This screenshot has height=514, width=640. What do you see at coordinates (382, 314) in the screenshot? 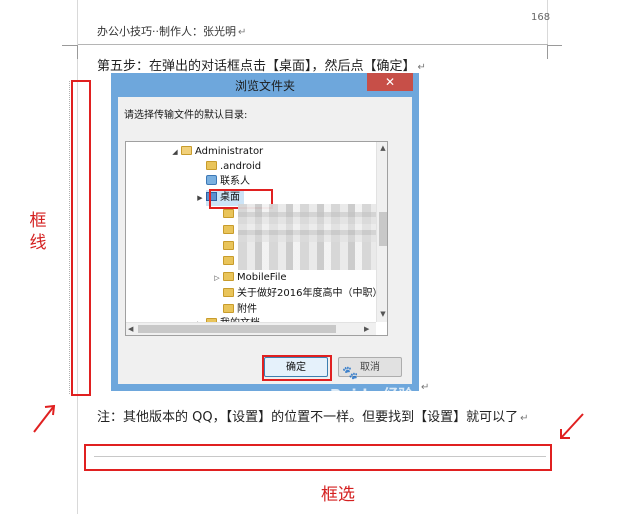
I see `scroll-down-icon: ▼` at bounding box center [382, 314].